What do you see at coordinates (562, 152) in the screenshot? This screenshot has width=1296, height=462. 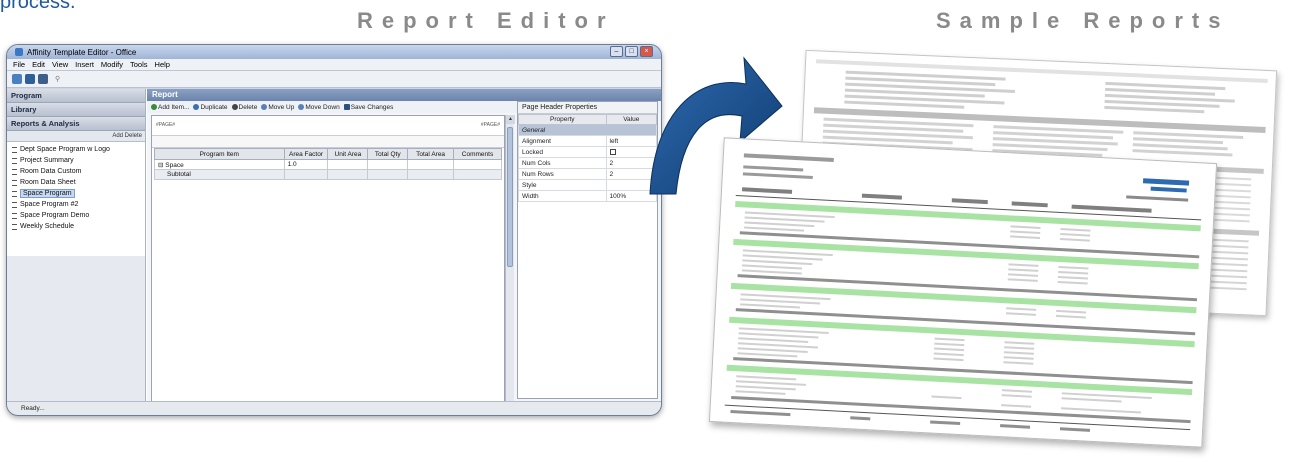 I see `property-name: Locked` at bounding box center [562, 152].